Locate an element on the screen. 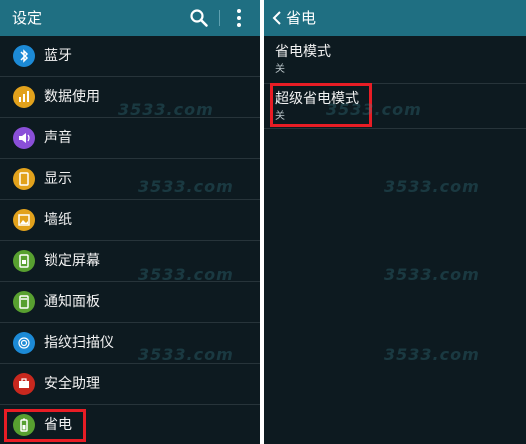 This screenshot has width=526, height=444. highlight-box-power-saving is located at coordinates (45, 425).